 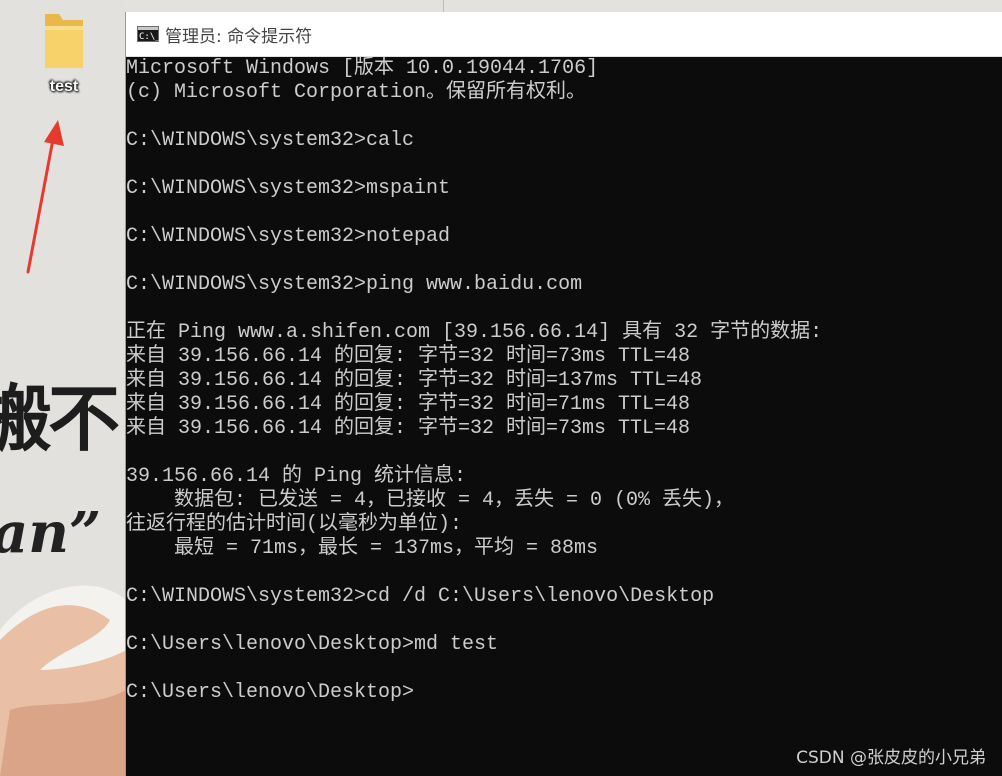 What do you see at coordinates (64, 86) in the screenshot?
I see `folder-label: test` at bounding box center [64, 86].